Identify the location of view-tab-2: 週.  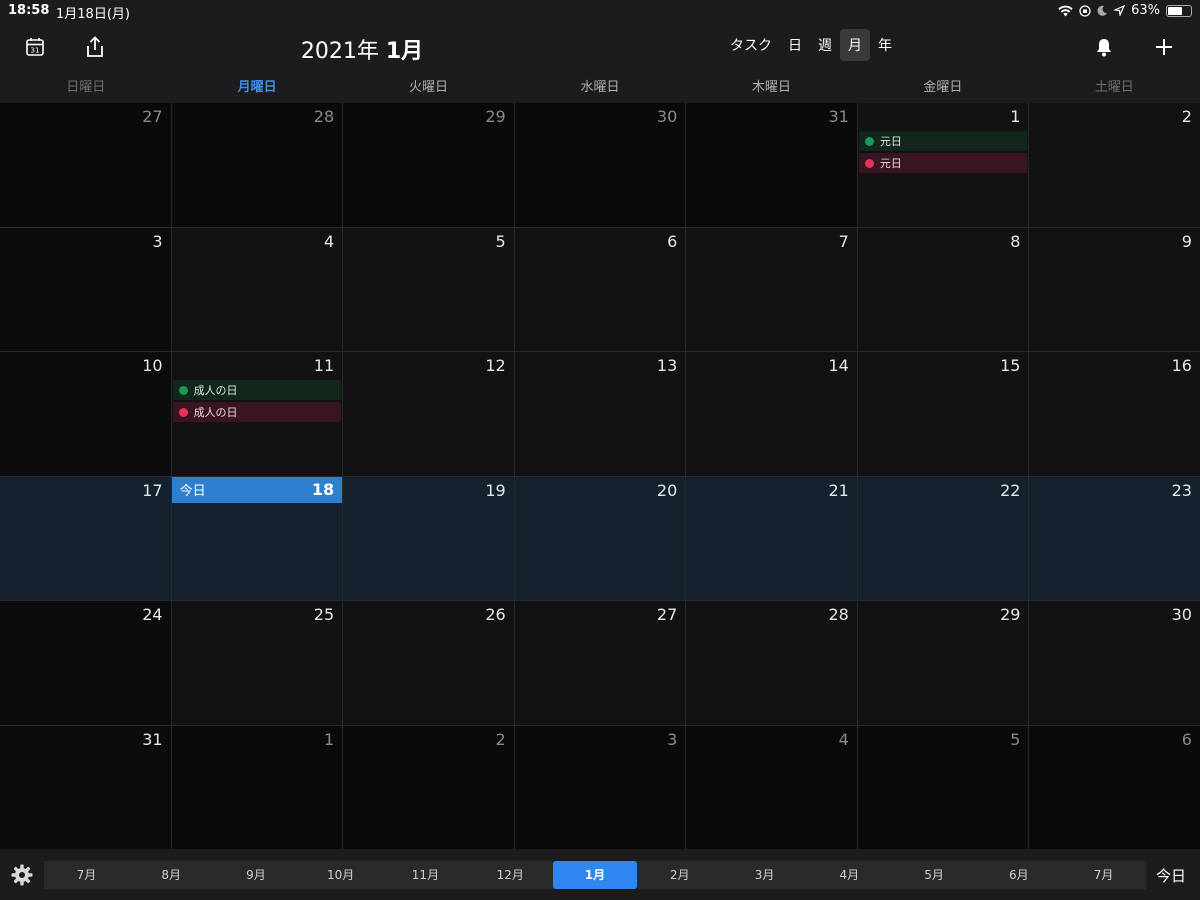
(825, 45).